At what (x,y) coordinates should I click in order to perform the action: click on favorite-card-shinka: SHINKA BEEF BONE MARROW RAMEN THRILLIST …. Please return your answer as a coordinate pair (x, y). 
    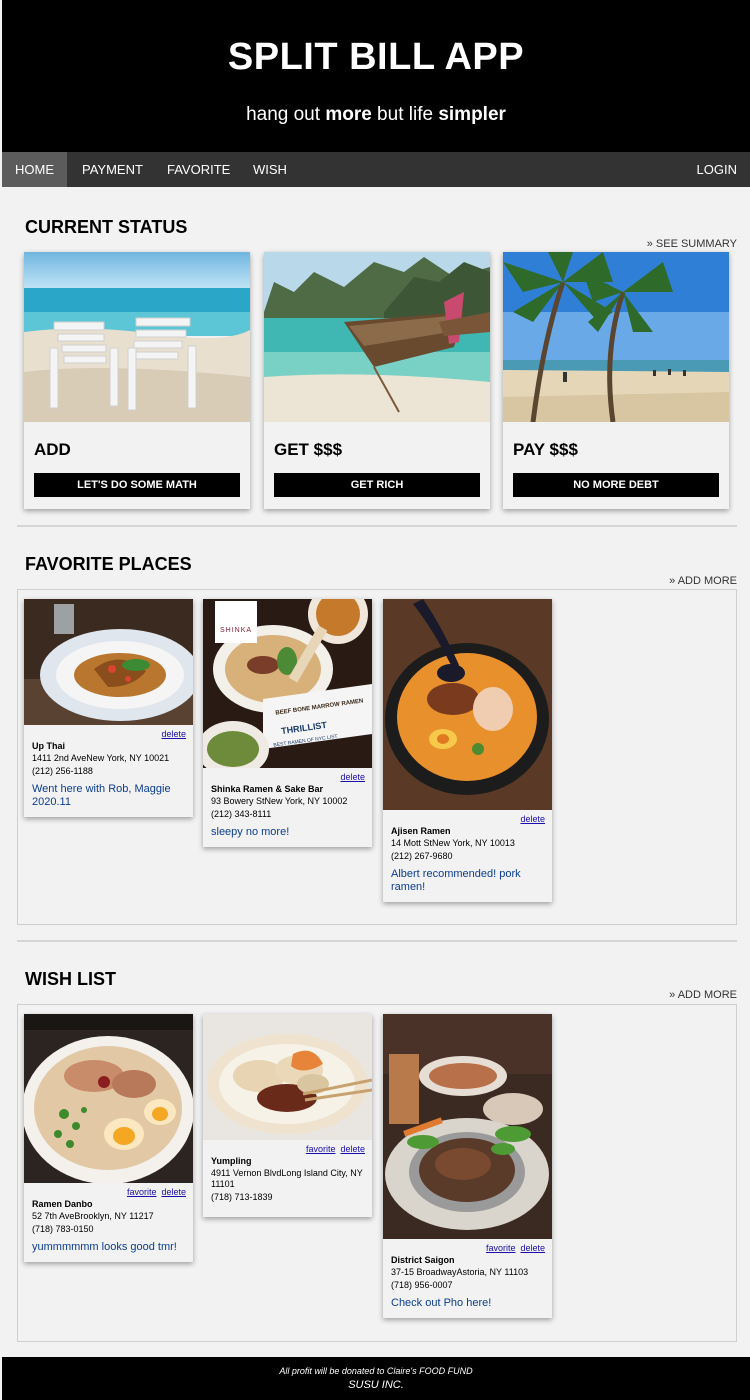
    Looking at the image, I should click on (287, 723).